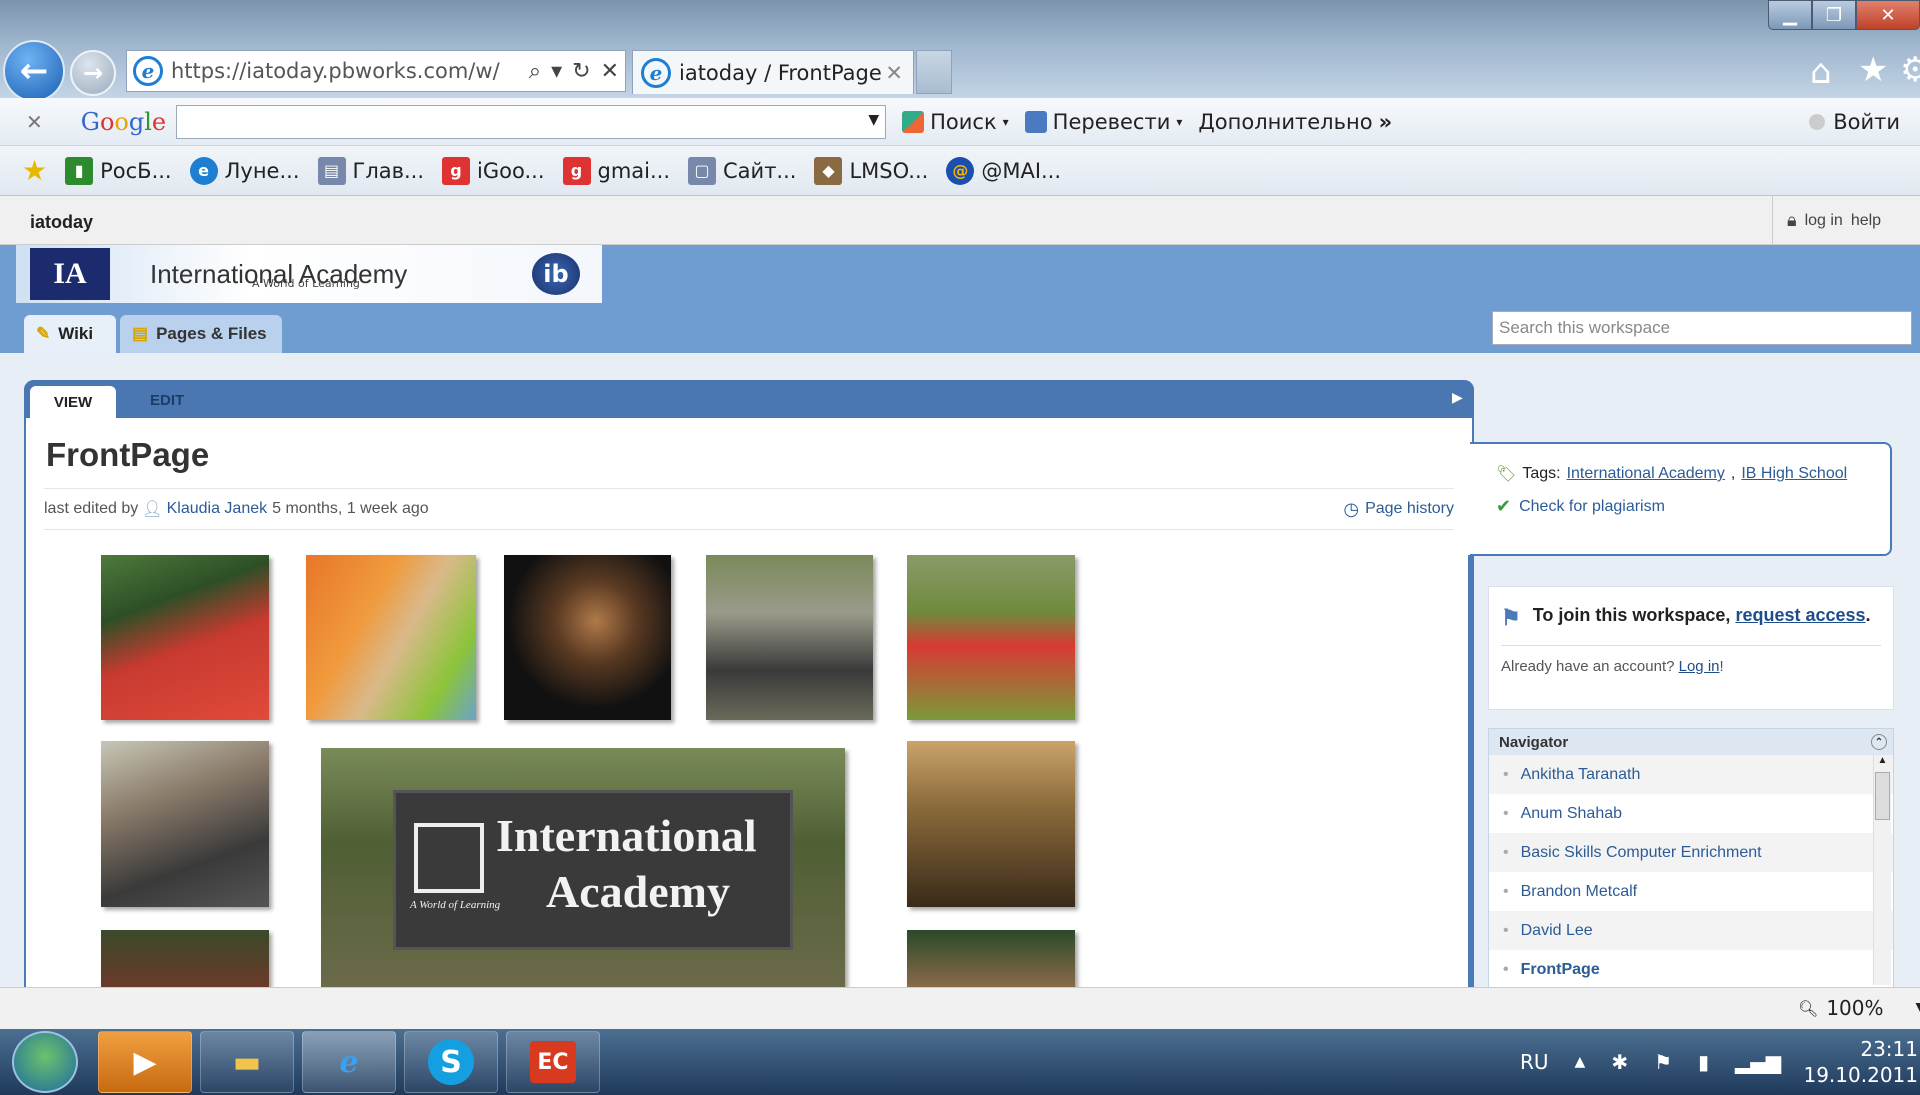  I want to click on explorer-folder-icon: ▬, so click(247, 1062).